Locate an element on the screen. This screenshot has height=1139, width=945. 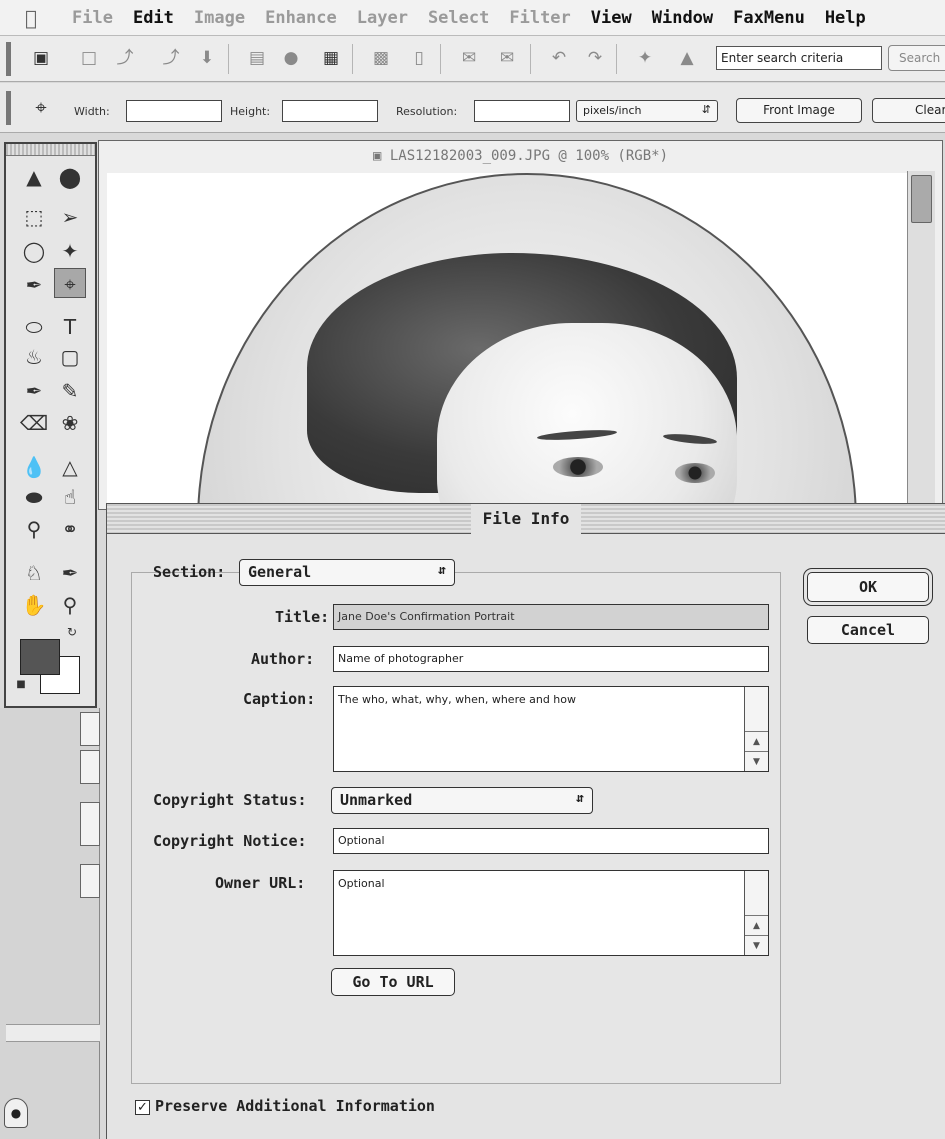
default-colors-icon: ■ is located at coordinates (21, 685).